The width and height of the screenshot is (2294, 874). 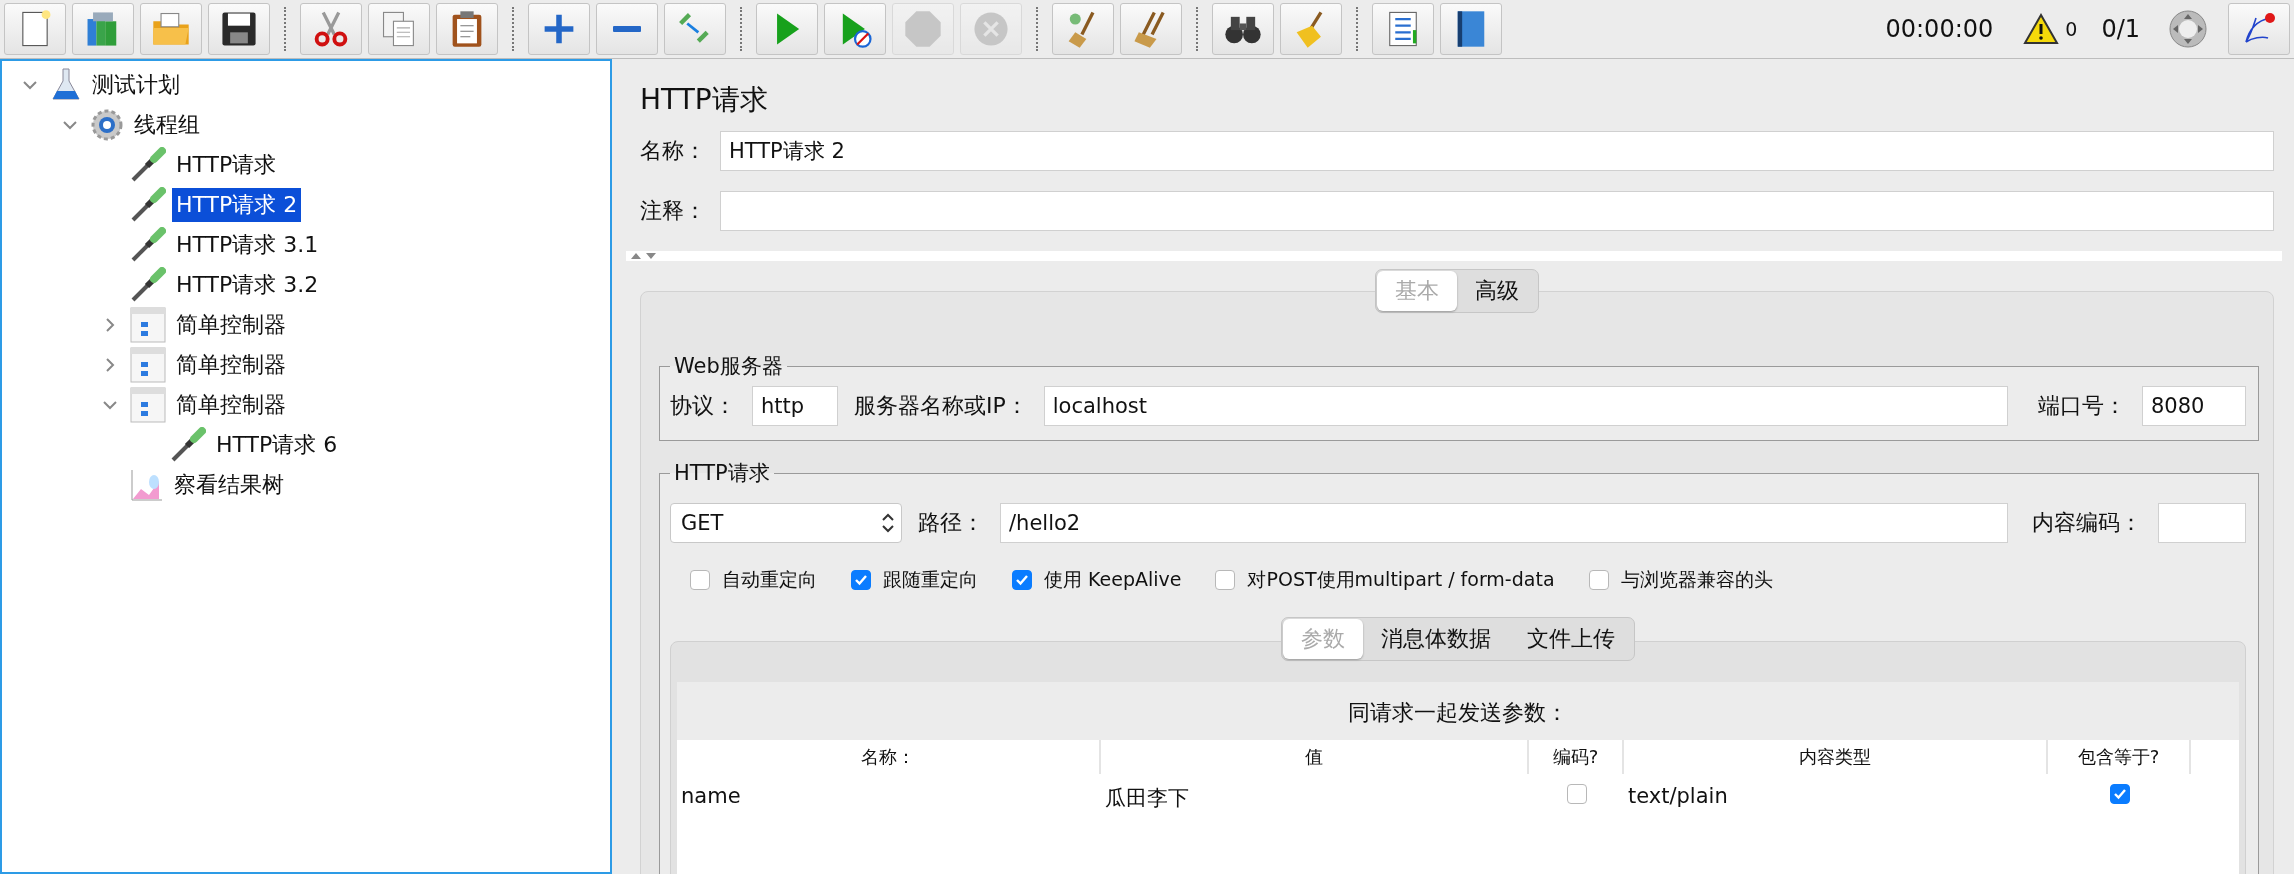 I want to click on logo-button, so click(x=2259, y=29).